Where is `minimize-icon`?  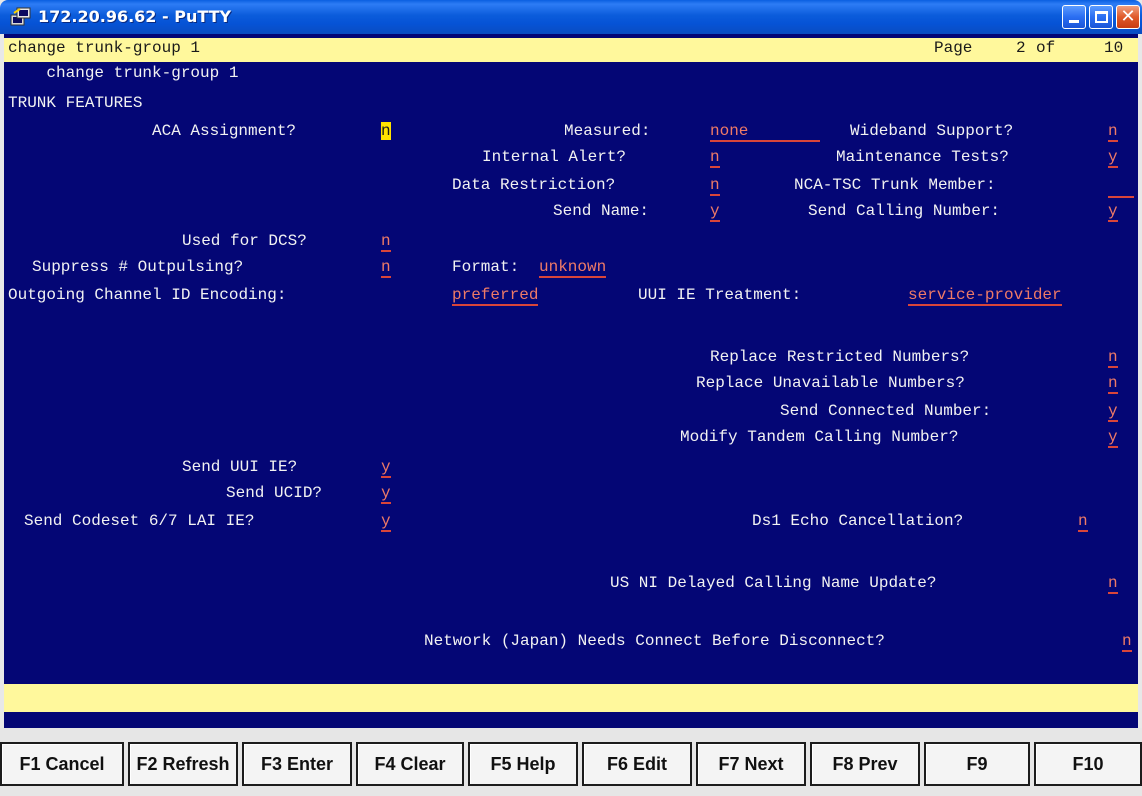 minimize-icon is located at coordinates (1074, 21).